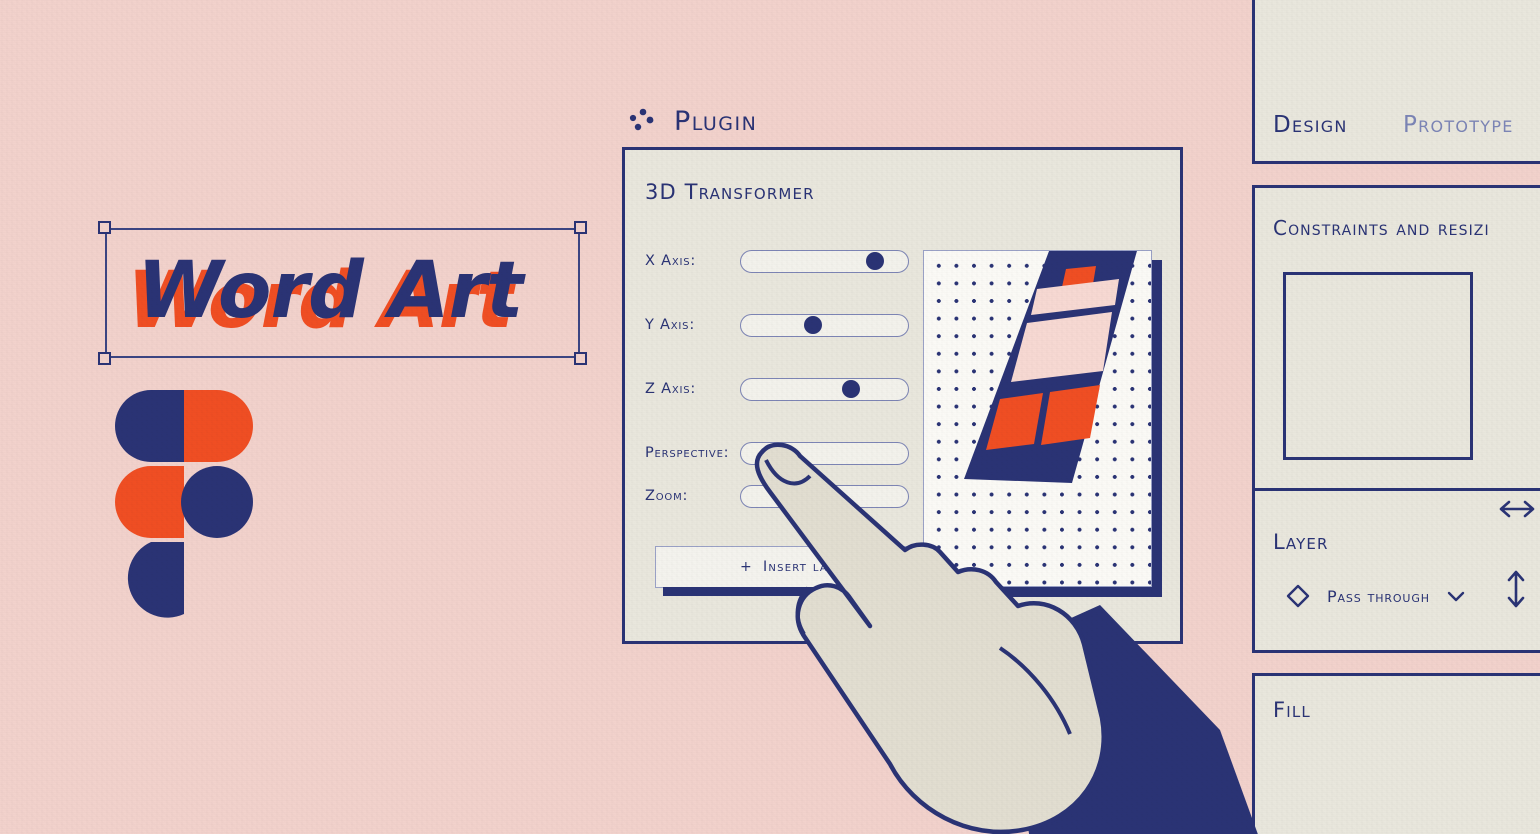 Image resolution: width=1540 pixels, height=834 pixels. Describe the element at coordinates (580, 358) in the screenshot. I see `selection-handle-bottom-right` at that location.